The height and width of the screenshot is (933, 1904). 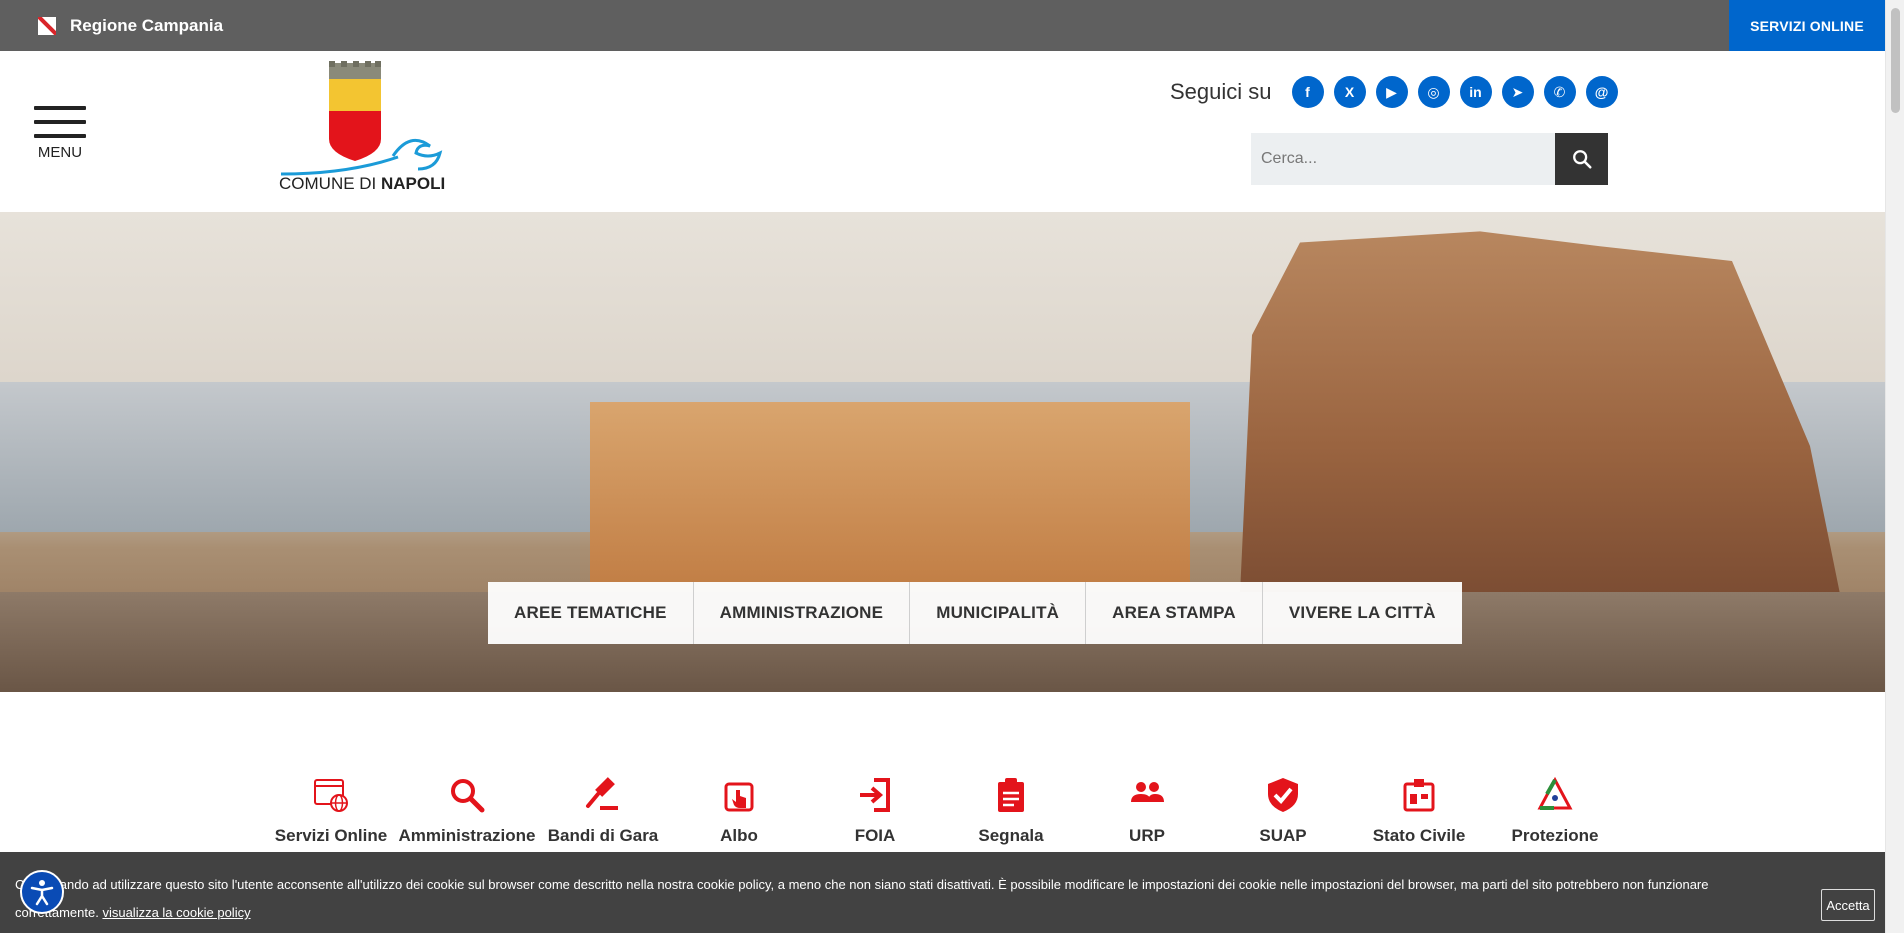 I want to click on social-label: Seguici su, so click(x=1221, y=91).